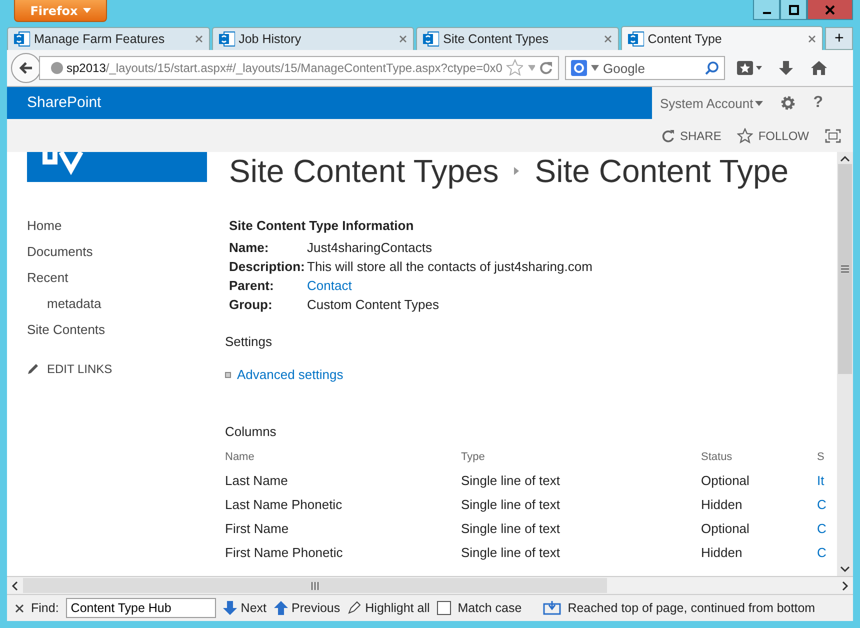 Image resolution: width=860 pixels, height=628 pixels. What do you see at coordinates (717, 457) in the screenshot?
I see `column-header: Status` at bounding box center [717, 457].